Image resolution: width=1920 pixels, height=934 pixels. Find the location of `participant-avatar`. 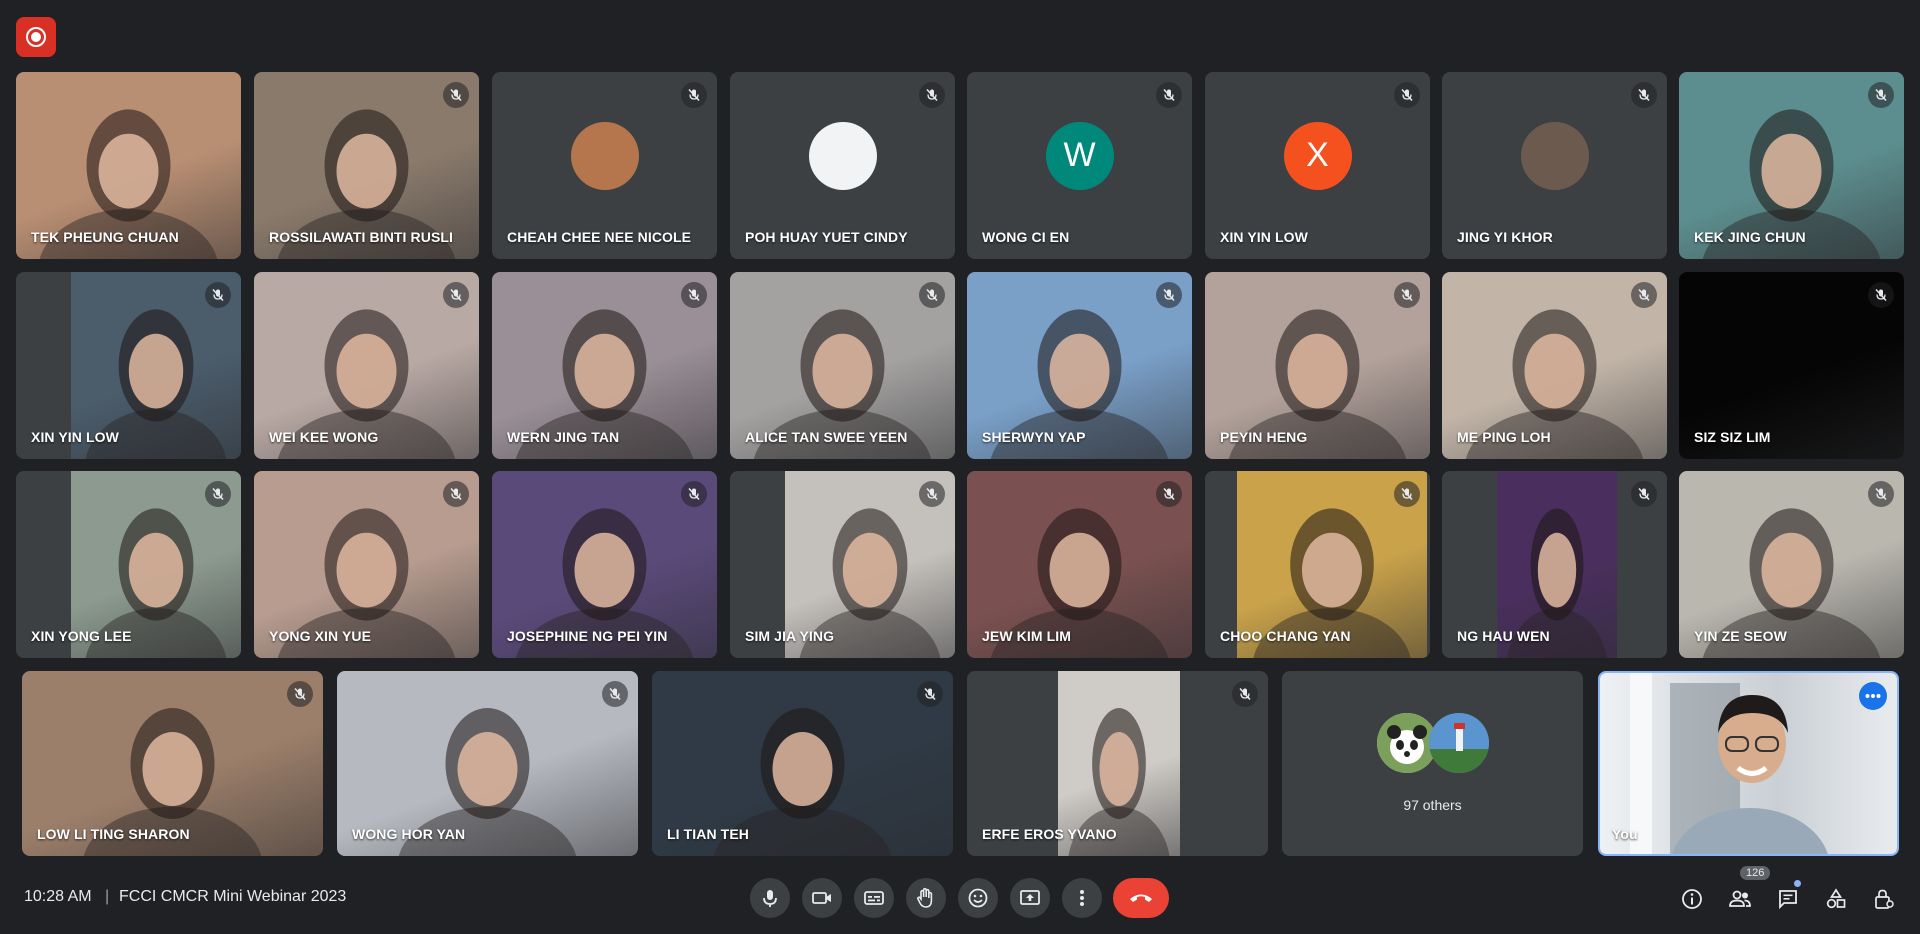

participant-avatar is located at coordinates (604, 155).